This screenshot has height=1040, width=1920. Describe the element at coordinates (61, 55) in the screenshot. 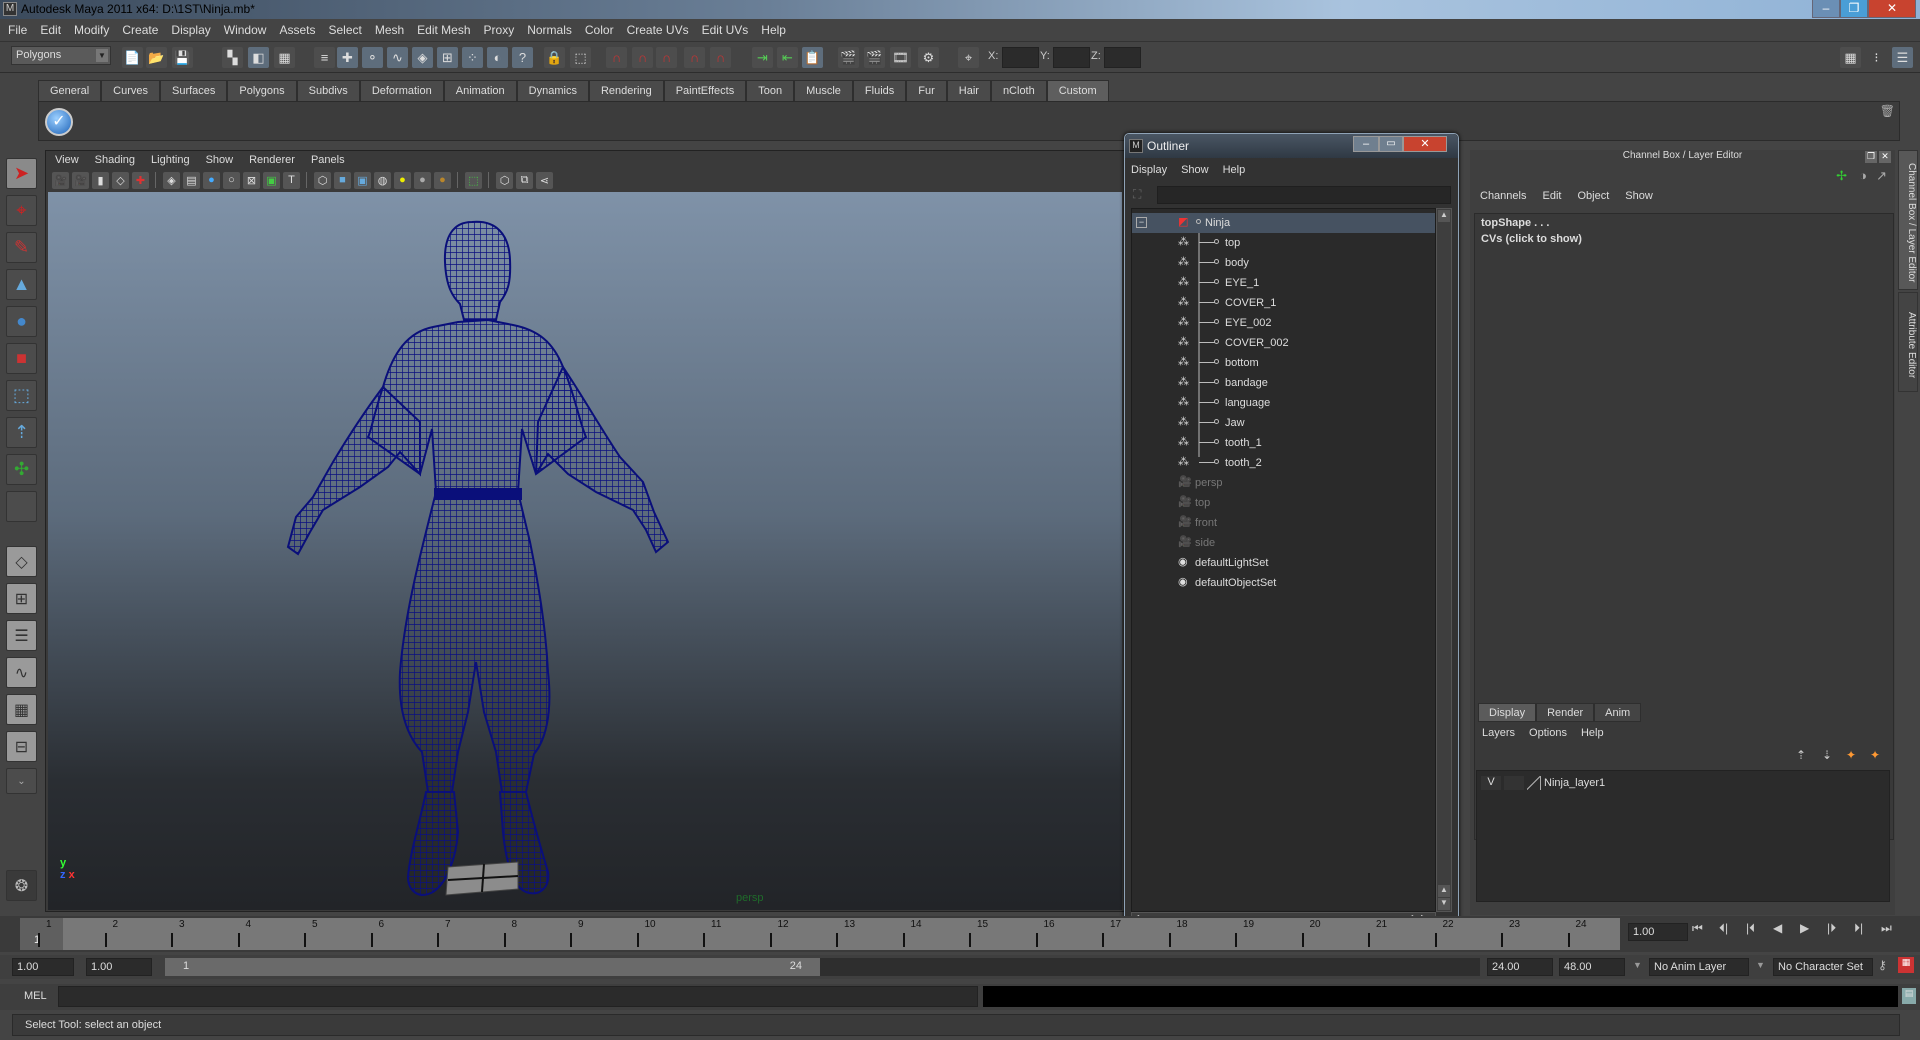

I see `menu-set-dropdown: Polygons ▼` at that location.